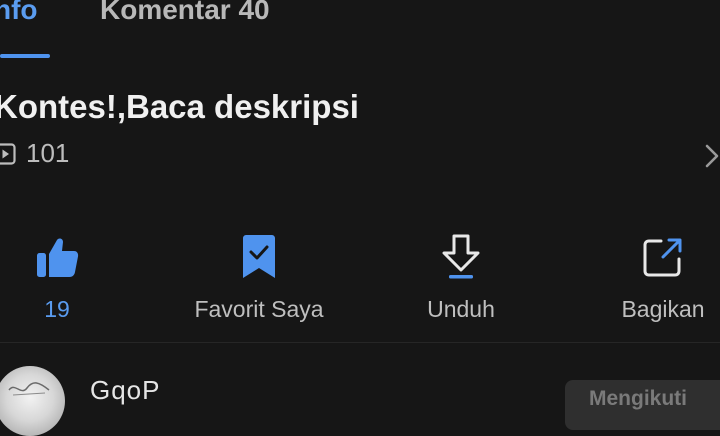  Describe the element at coordinates (57, 309) in the screenshot. I see `like-count: 19` at that location.